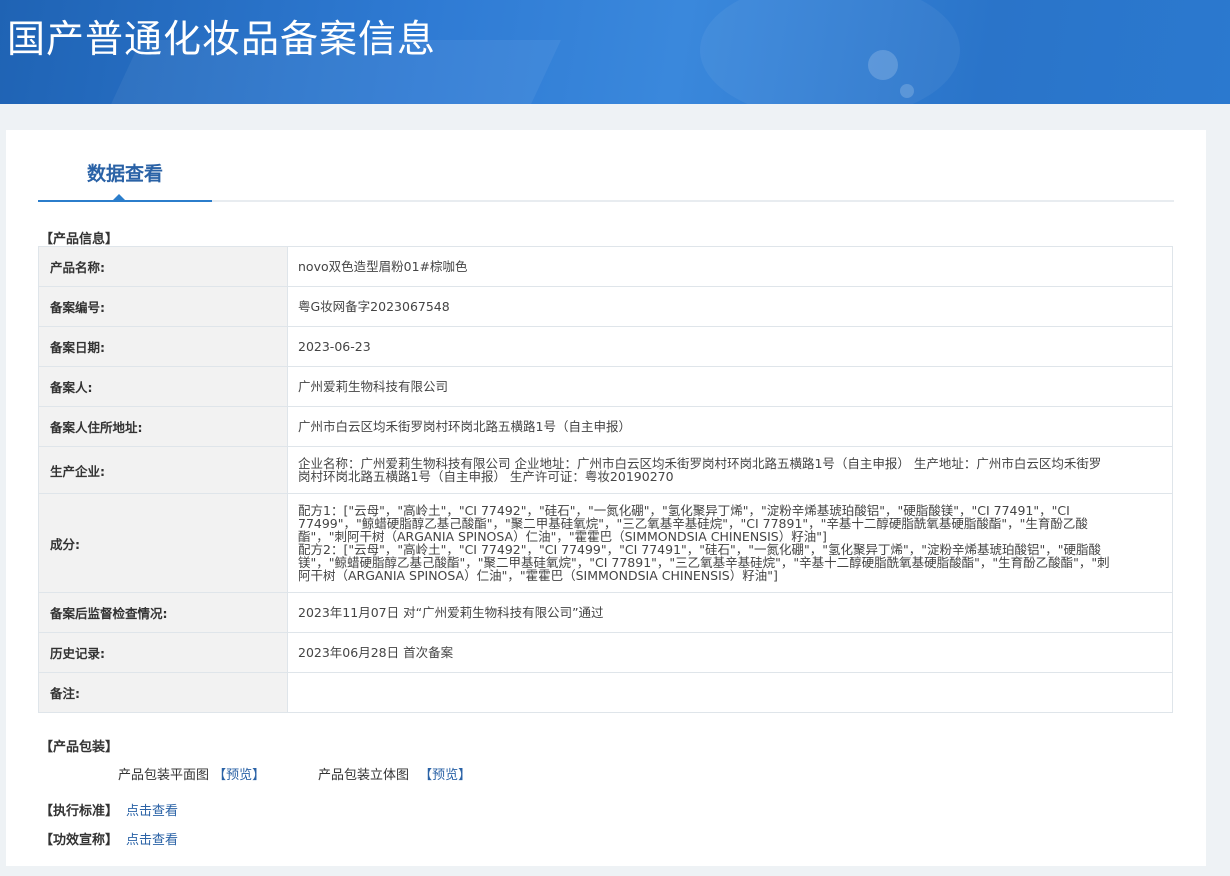 The image size is (1230, 876). I want to click on efficacy-row: 【功效宣称】 点击查看, so click(109, 838).